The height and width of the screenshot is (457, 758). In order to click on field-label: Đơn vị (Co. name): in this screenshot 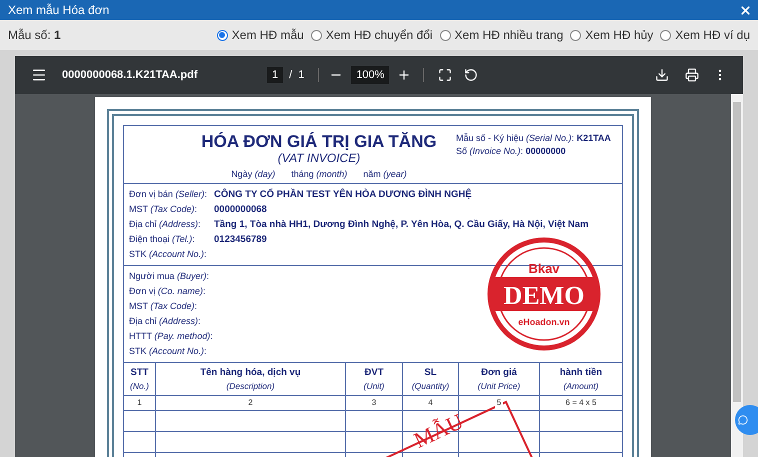, I will do `click(167, 291)`.